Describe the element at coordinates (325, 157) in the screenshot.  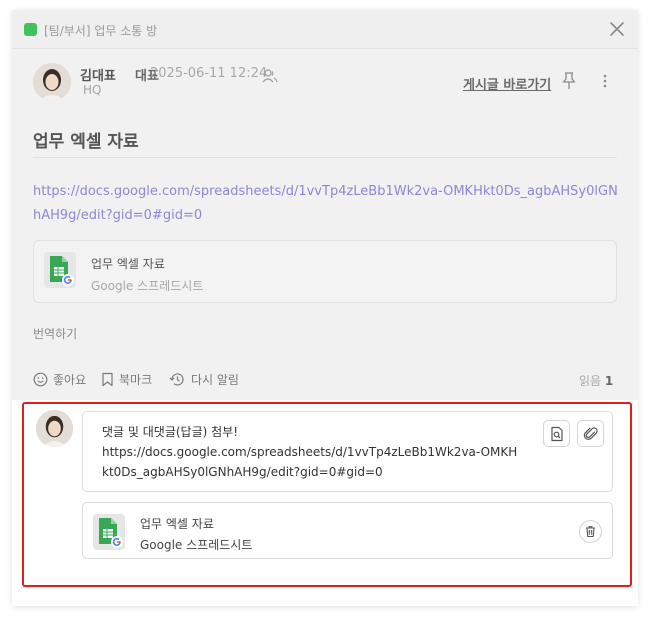
I see `title-divider` at that location.